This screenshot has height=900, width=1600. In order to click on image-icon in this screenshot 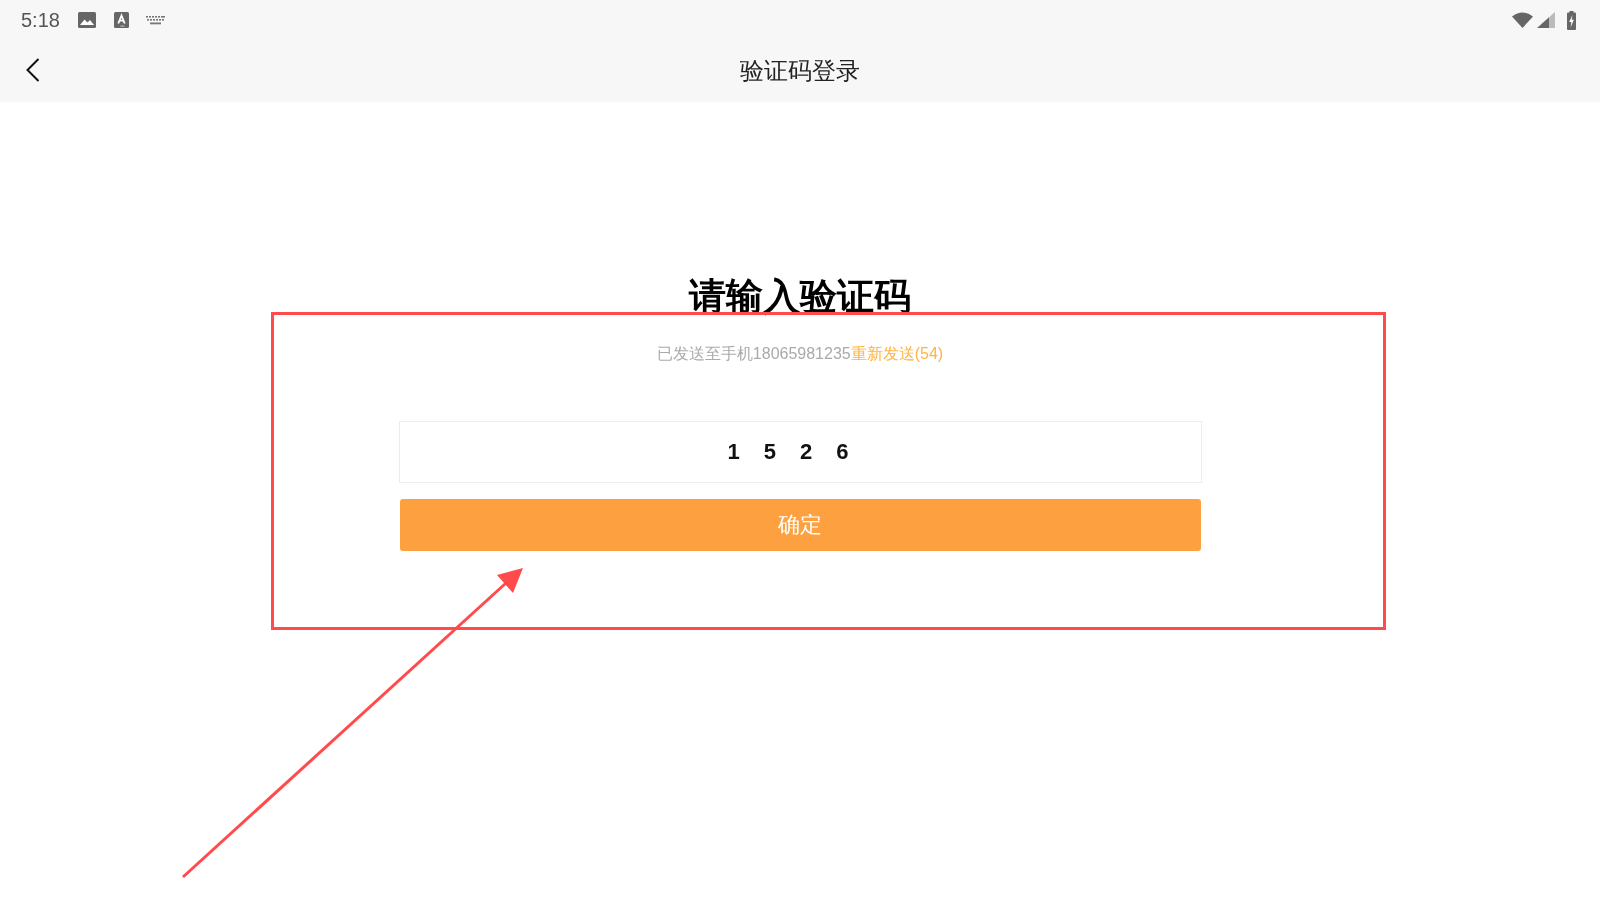, I will do `click(86, 20)`.